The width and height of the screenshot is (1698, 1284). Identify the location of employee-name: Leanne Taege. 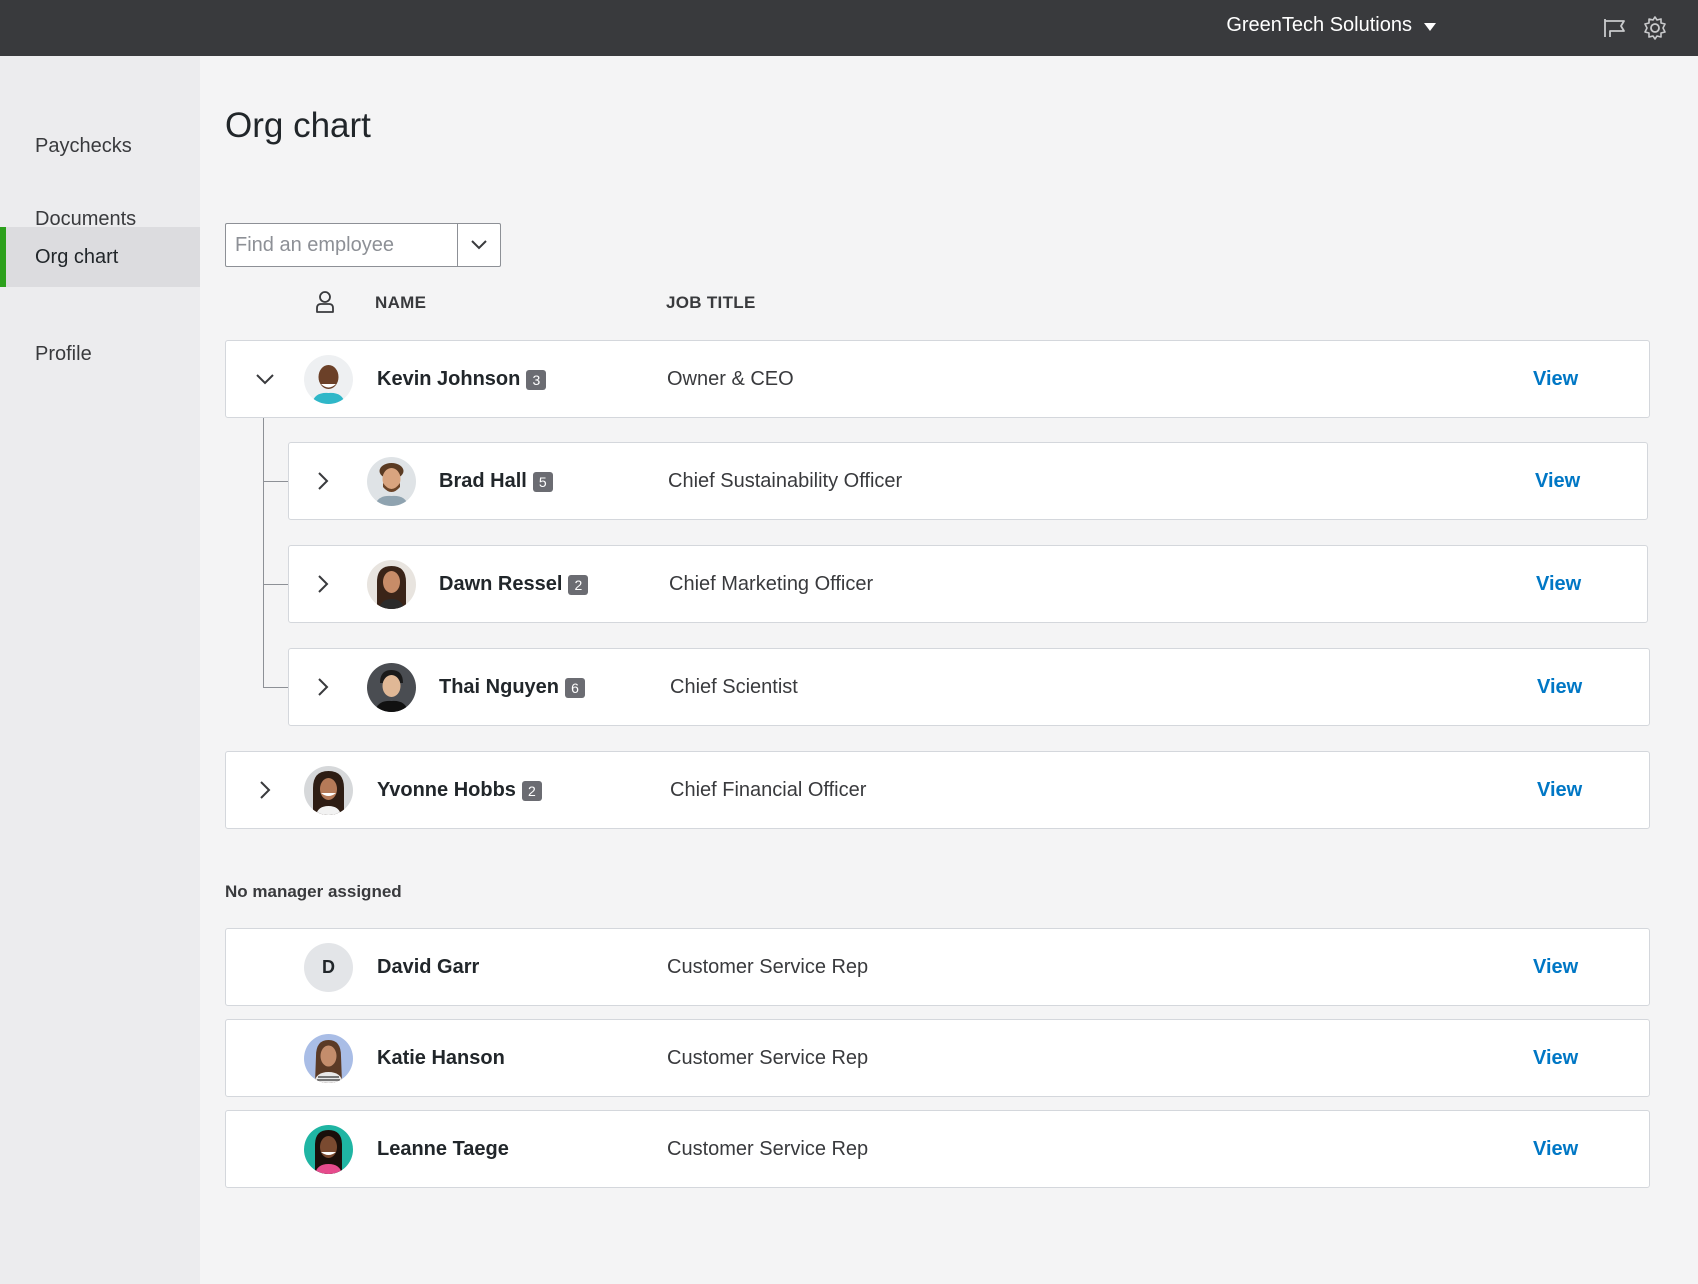
(443, 1149).